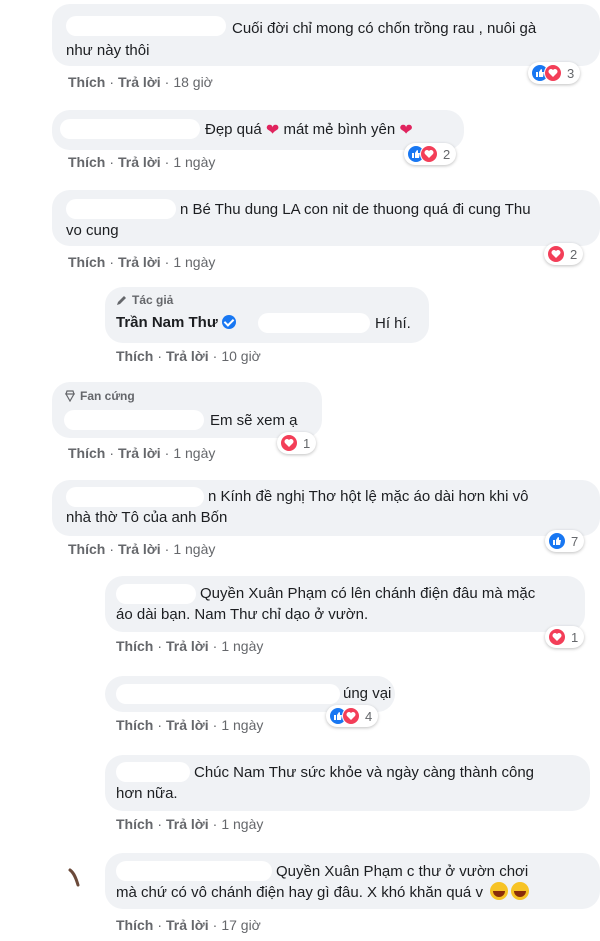 The height and width of the screenshot is (941, 600). What do you see at coordinates (92, 230) in the screenshot?
I see `comment-text: vo cung` at bounding box center [92, 230].